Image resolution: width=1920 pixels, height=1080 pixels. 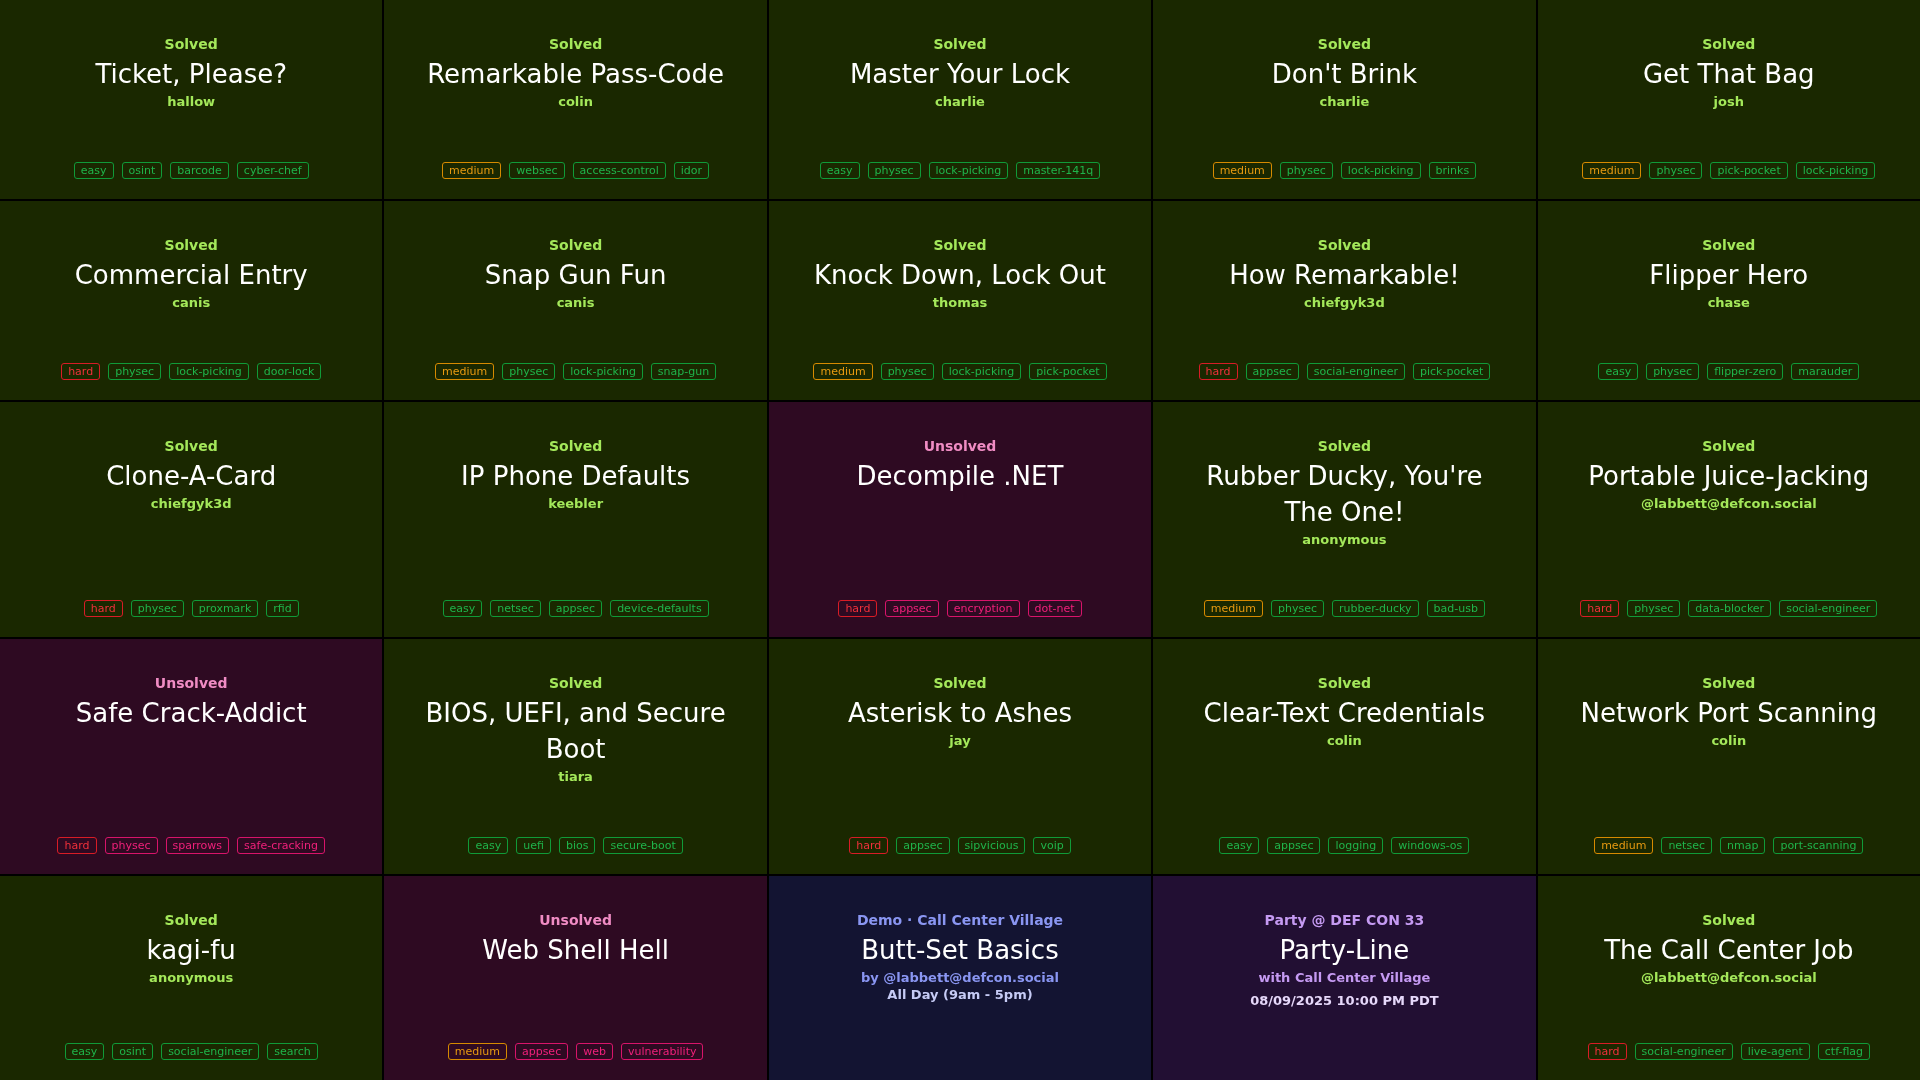 What do you see at coordinates (1729, 275) in the screenshot?
I see `challenge-title: Flipper Hero` at bounding box center [1729, 275].